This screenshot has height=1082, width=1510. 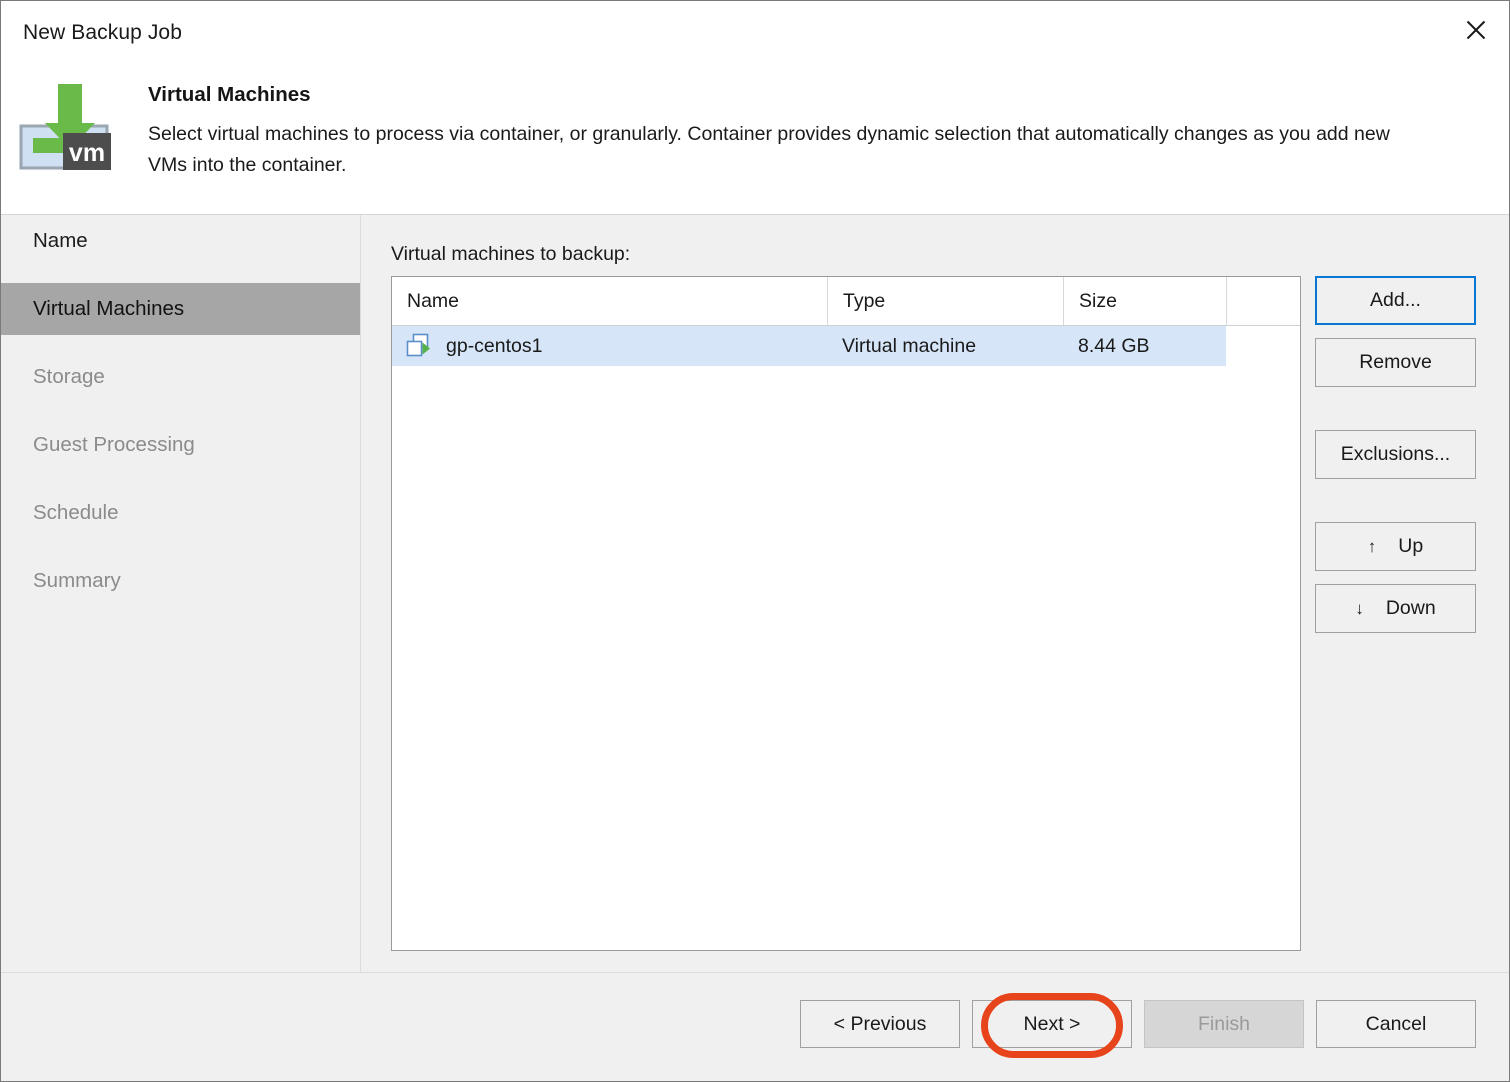 What do you see at coordinates (419, 346) in the screenshot?
I see `virtual-machine-icon` at bounding box center [419, 346].